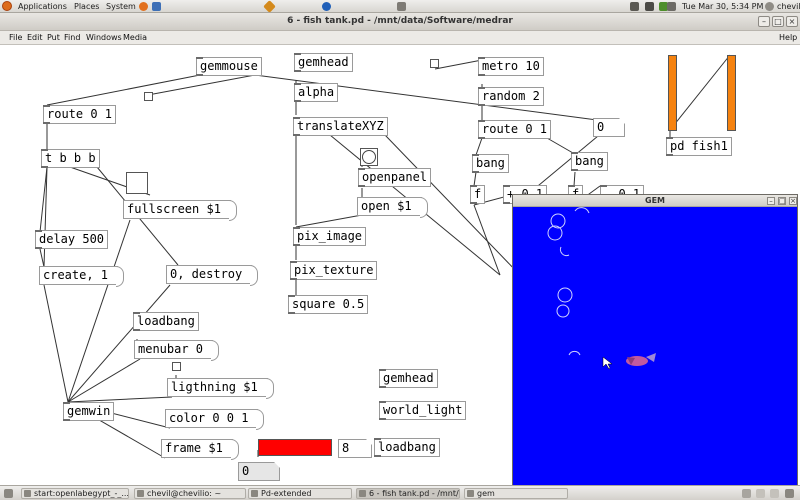 Image resolution: width=800 pixels, height=500 pixels. Describe the element at coordinates (80, 114) in the screenshot. I see `route-object-a: route 0 1` at that location.